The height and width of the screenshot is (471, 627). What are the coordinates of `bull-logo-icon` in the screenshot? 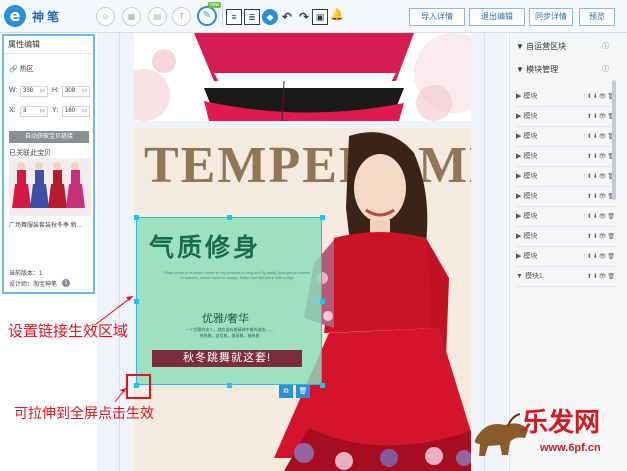 It's located at (501, 434).